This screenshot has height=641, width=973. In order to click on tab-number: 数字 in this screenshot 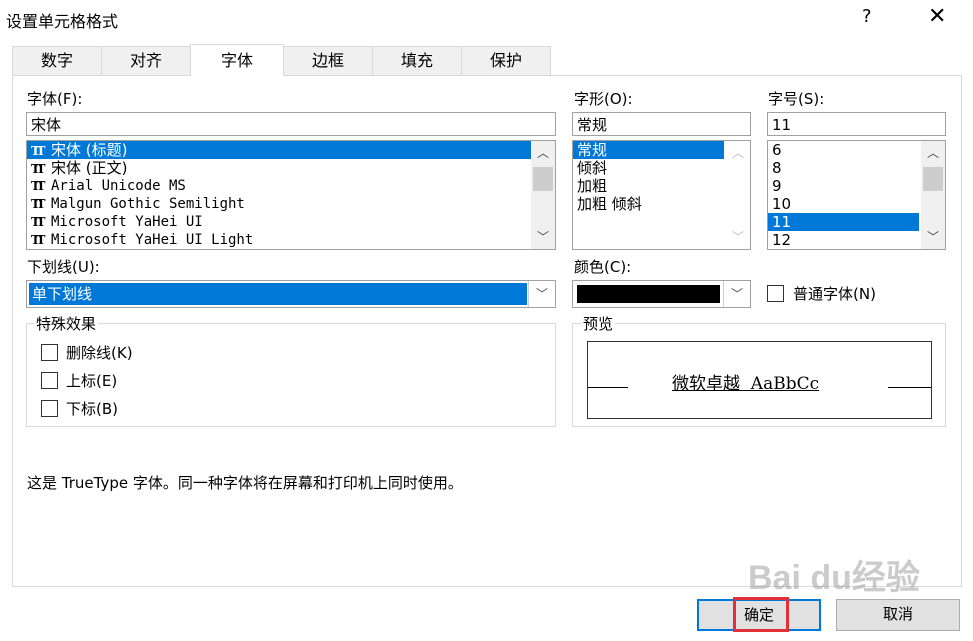, I will do `click(57, 60)`.